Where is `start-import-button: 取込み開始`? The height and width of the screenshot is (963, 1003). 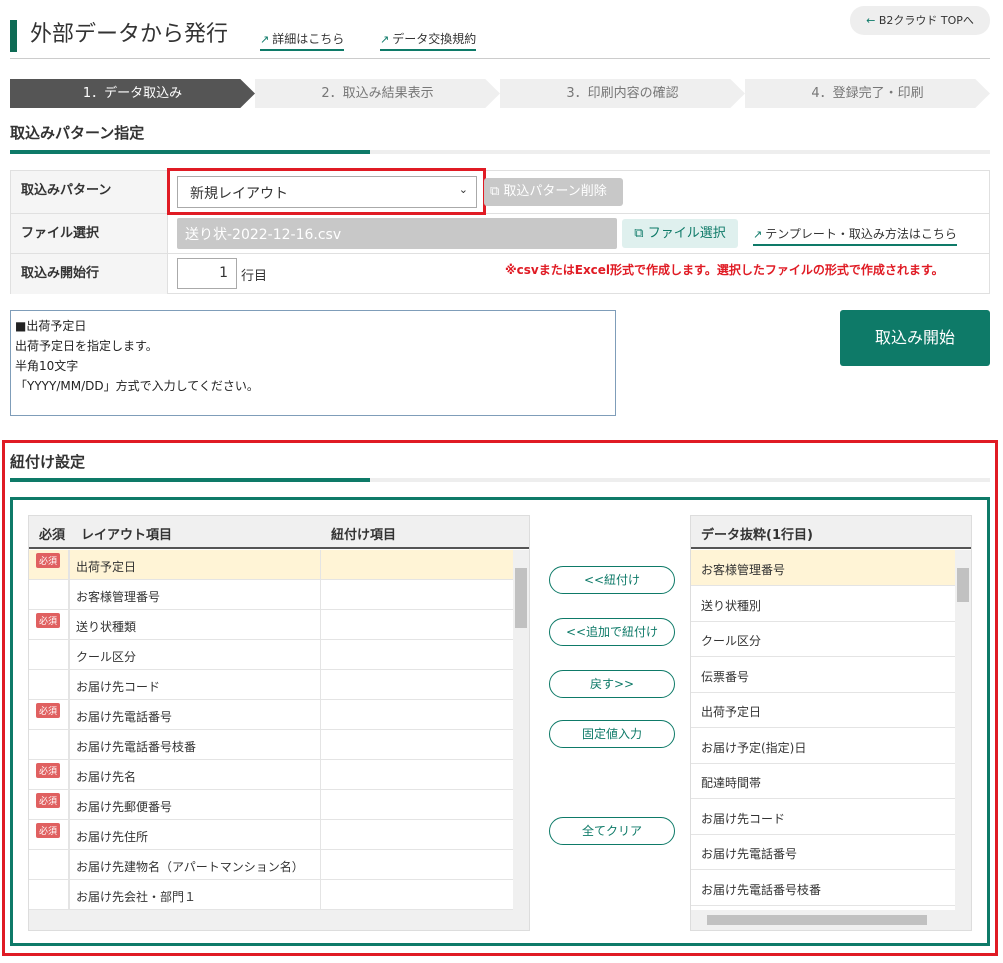
start-import-button: 取込み開始 is located at coordinates (915, 338).